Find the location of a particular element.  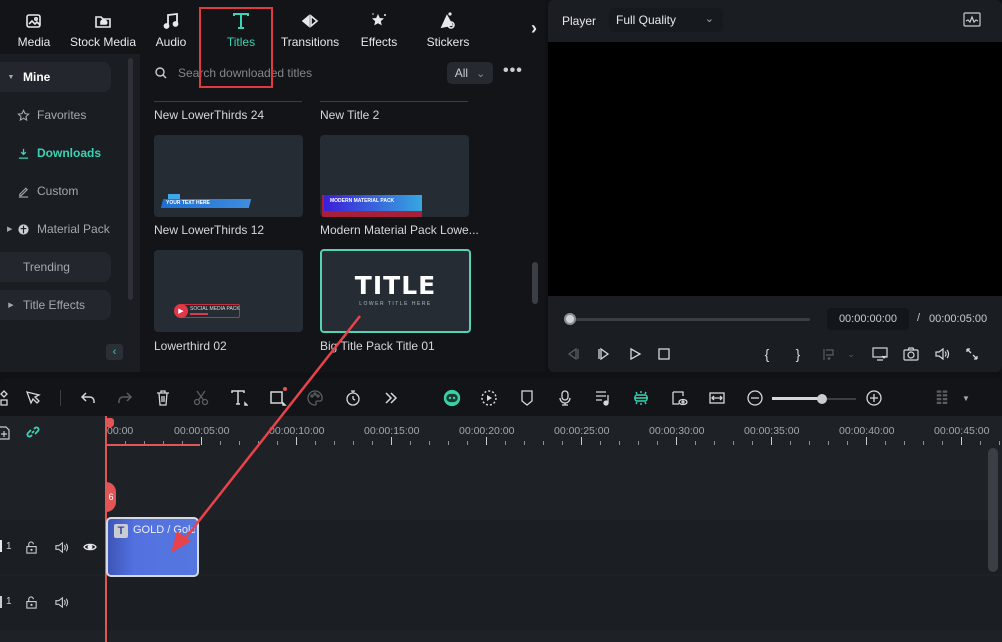

insert-marker-button is located at coordinates (829, 354).